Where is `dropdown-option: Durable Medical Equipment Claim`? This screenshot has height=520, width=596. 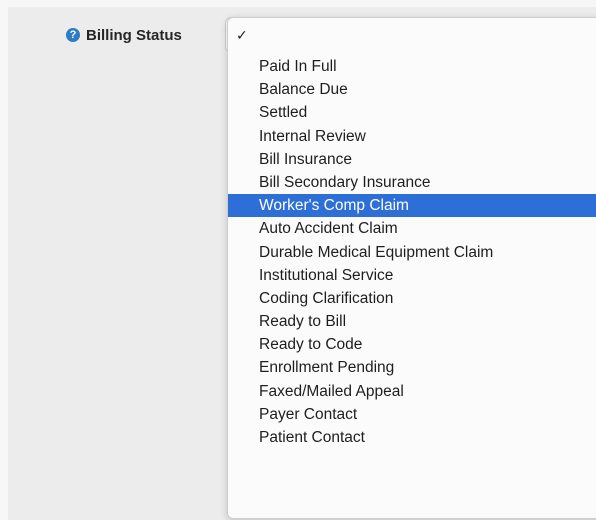 dropdown-option: Durable Medical Equipment Claim is located at coordinates (412, 252).